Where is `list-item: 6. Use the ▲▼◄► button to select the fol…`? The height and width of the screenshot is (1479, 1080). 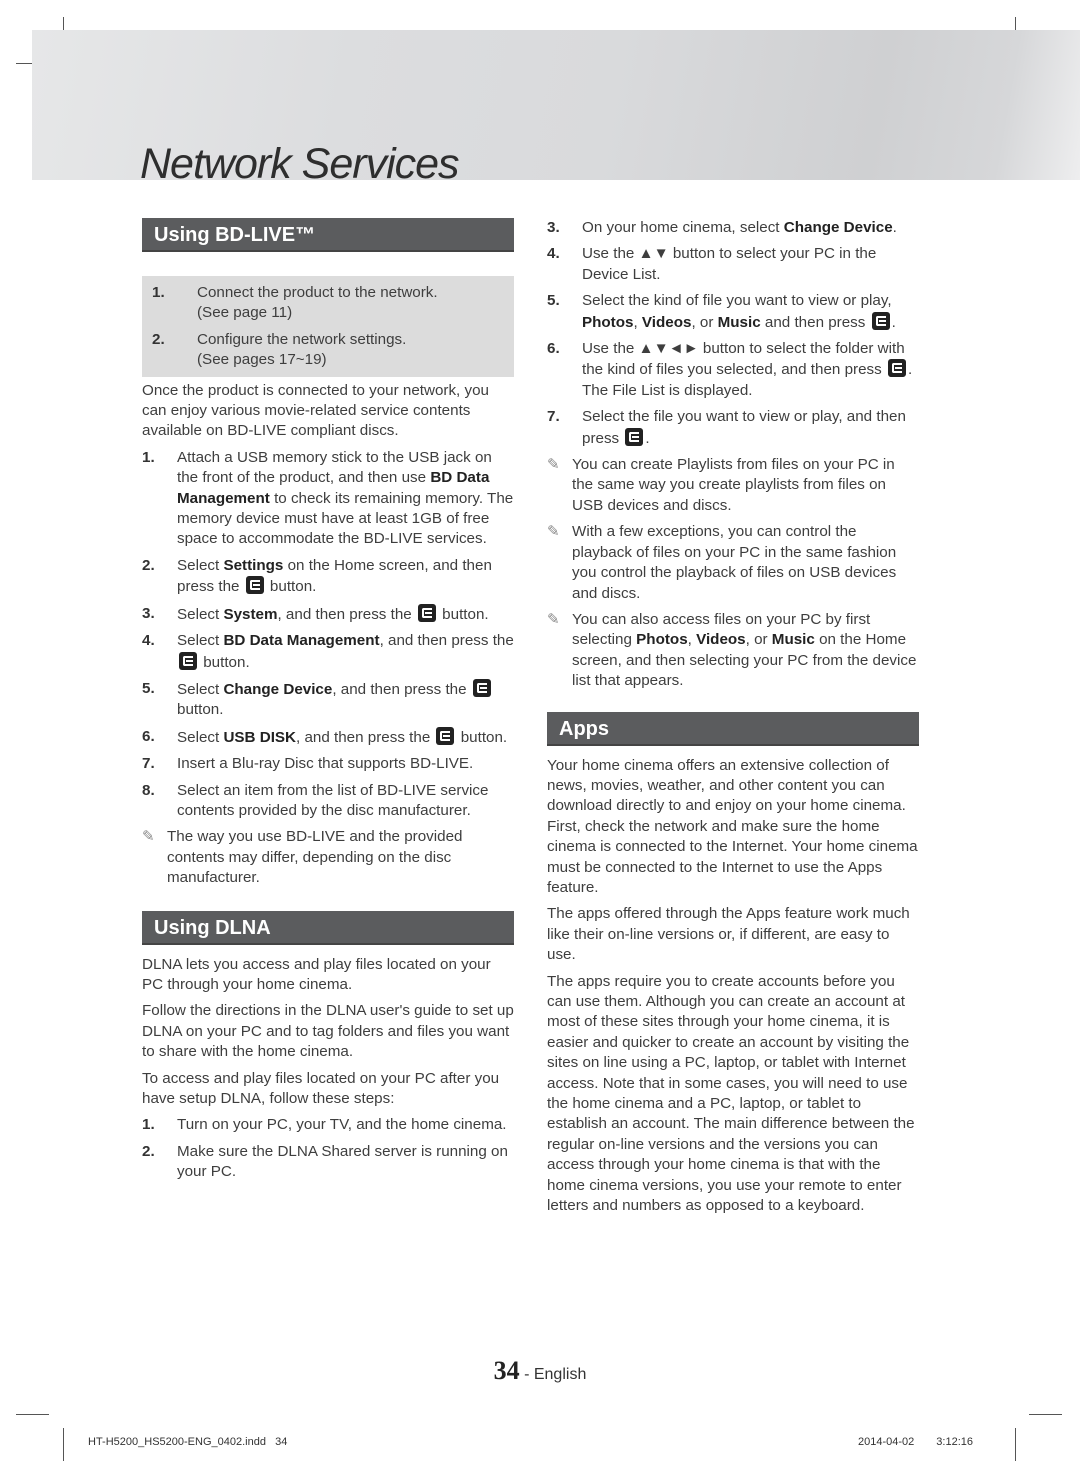 list-item: 6. Use the ▲▼◄► button to select the fol… is located at coordinates (733, 370).